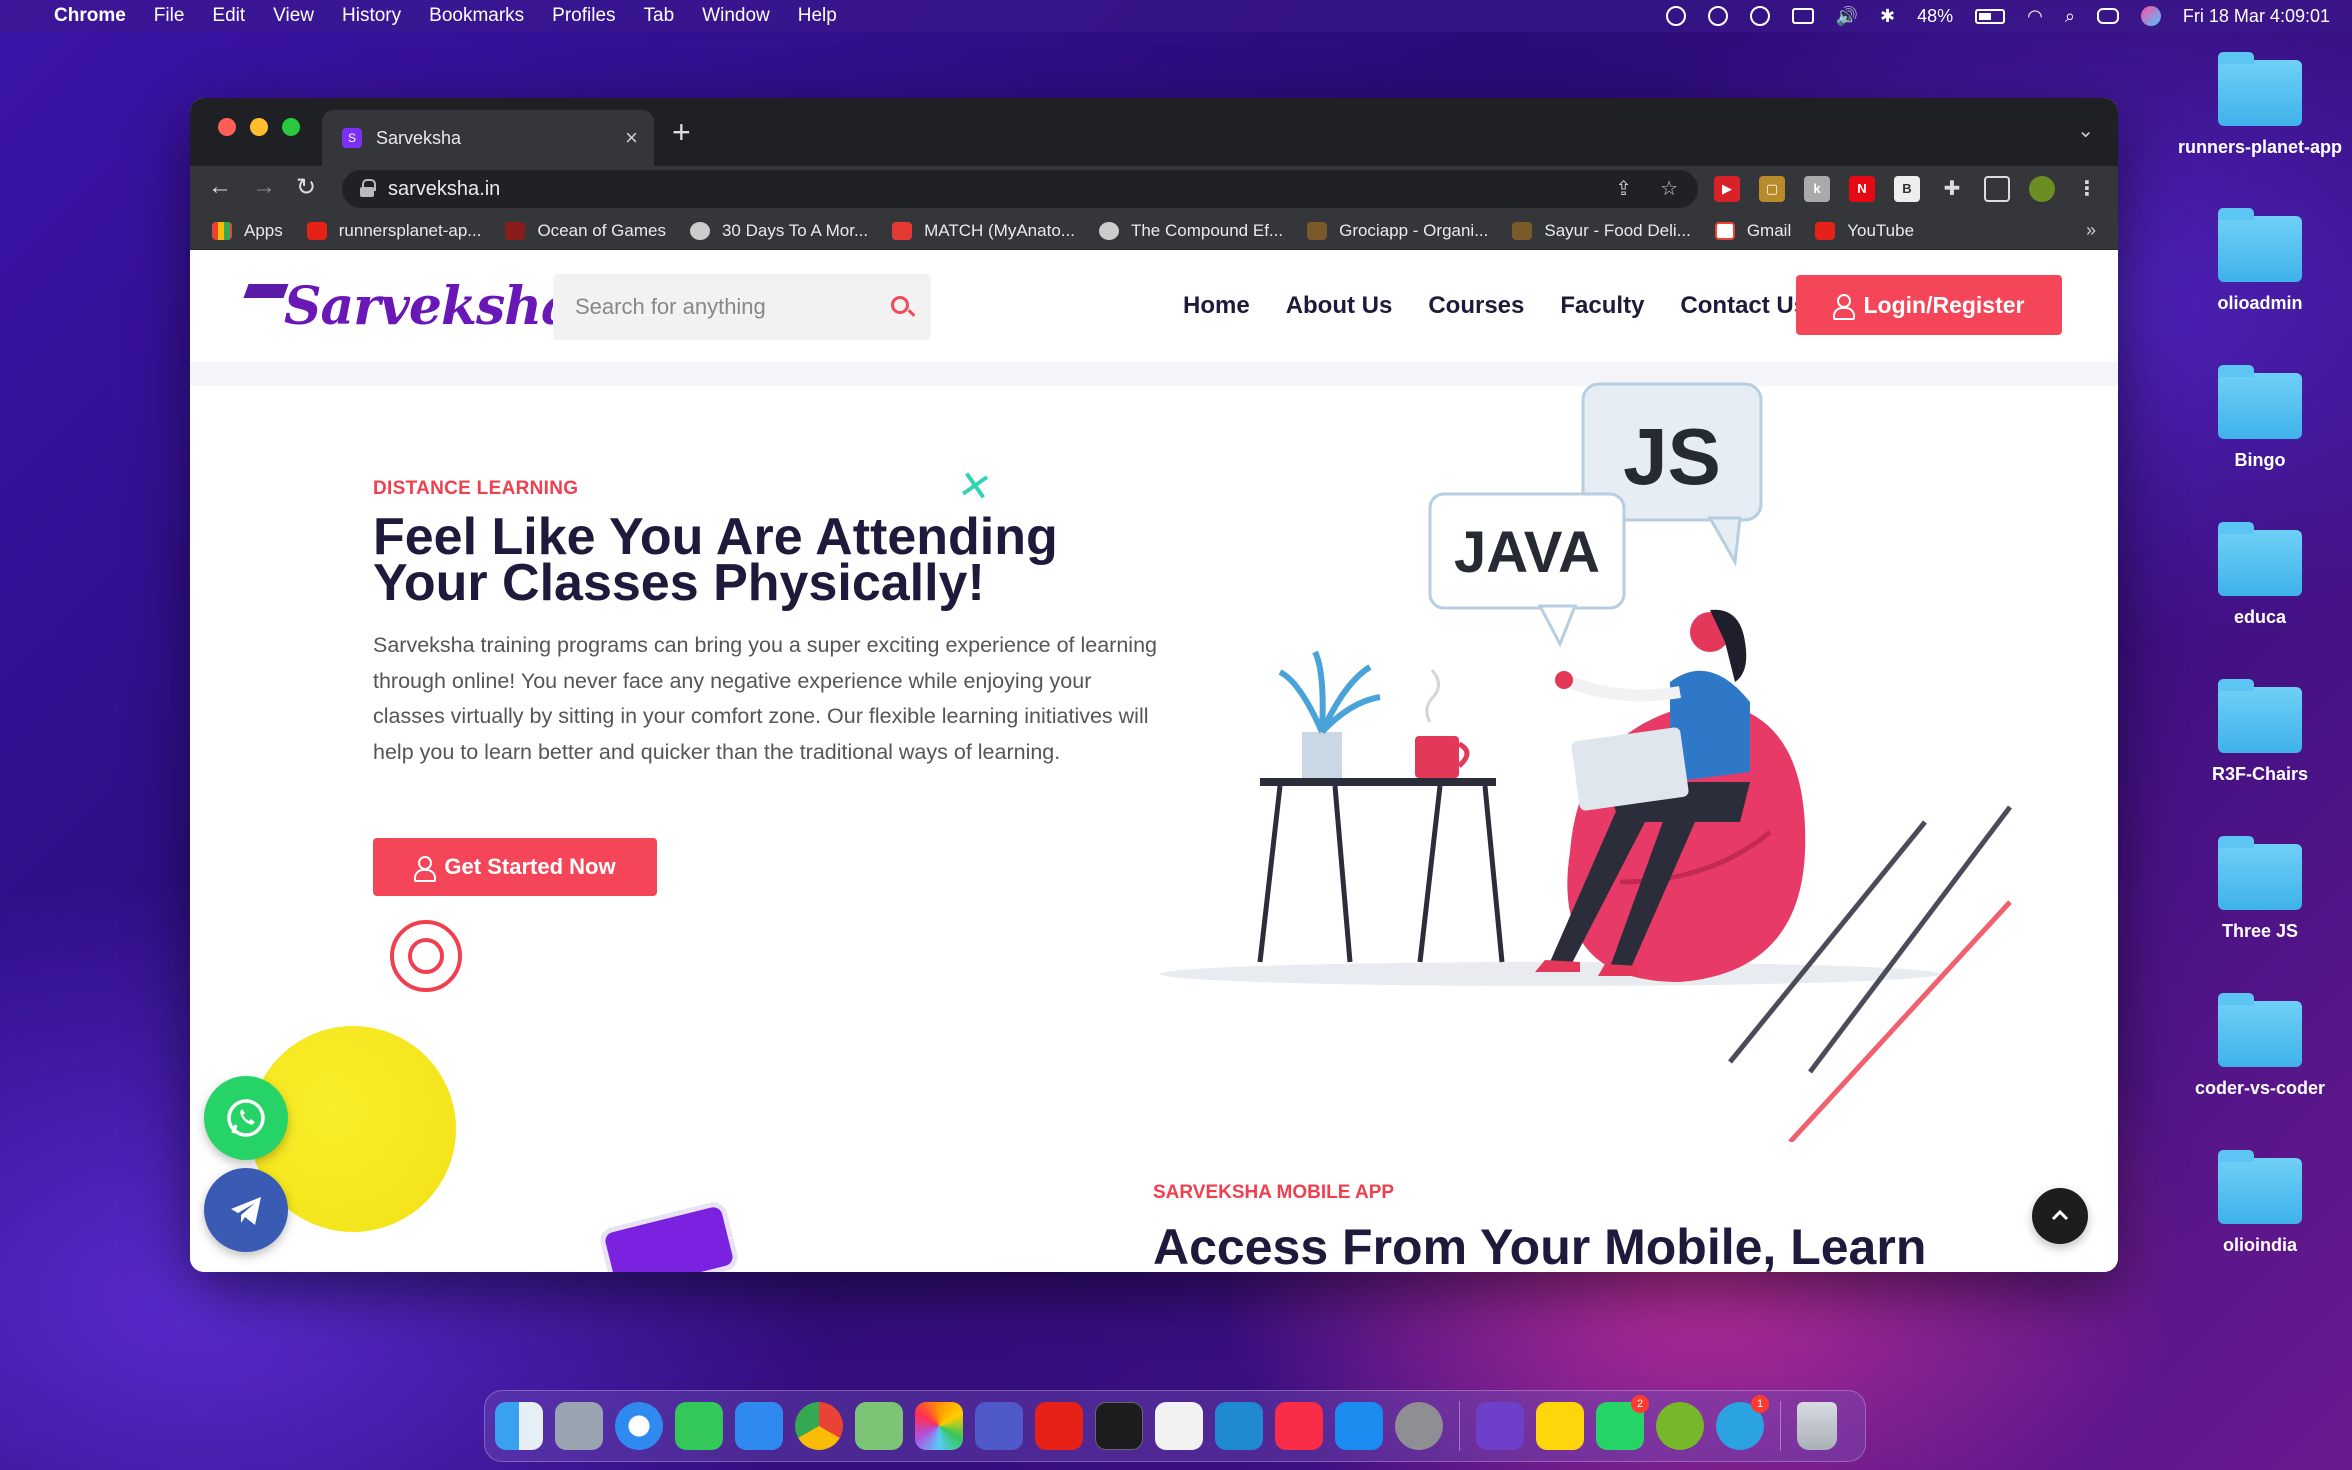 The height and width of the screenshot is (1470, 2352). Describe the element at coordinates (259, 127) in the screenshot. I see `minimize-window-button` at that location.